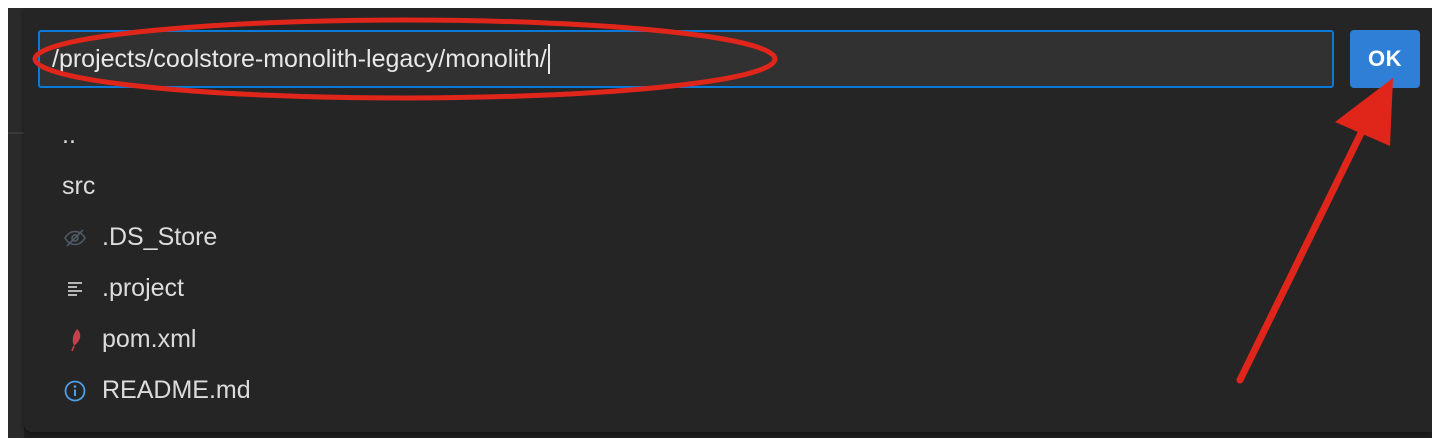 Image resolution: width=1440 pixels, height=446 pixels. I want to click on list-item-project: .project, so click(728, 288).